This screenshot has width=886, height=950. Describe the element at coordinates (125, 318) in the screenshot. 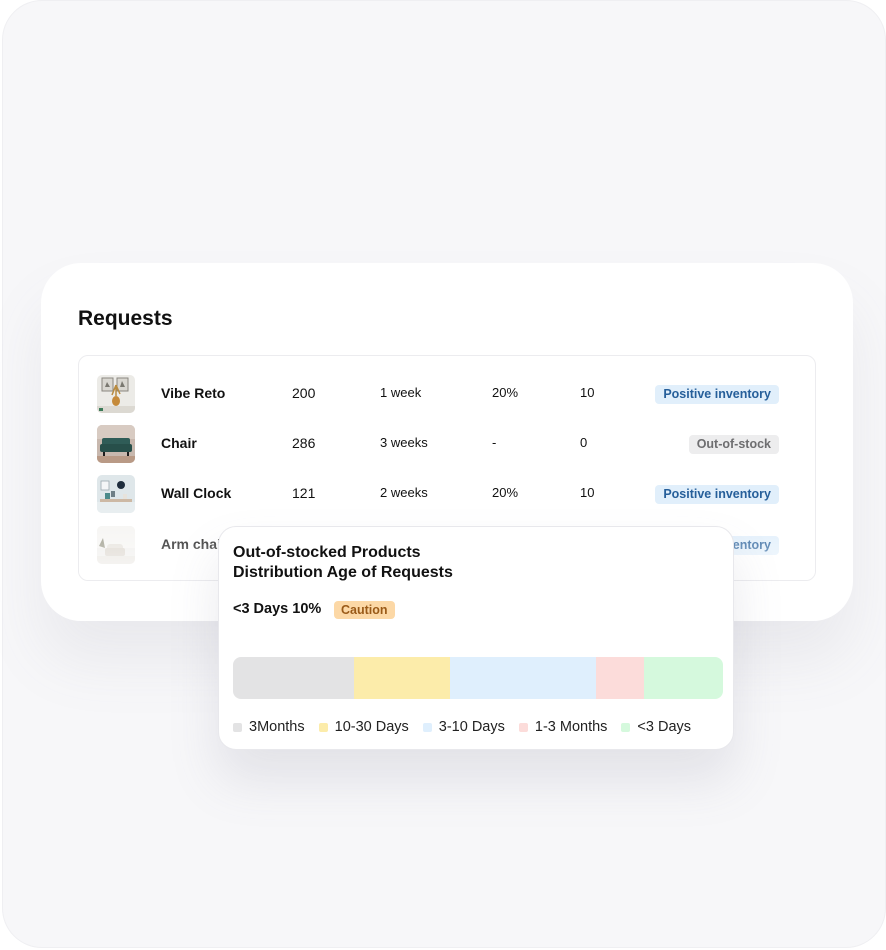

I see `page-title: Requests` at that location.